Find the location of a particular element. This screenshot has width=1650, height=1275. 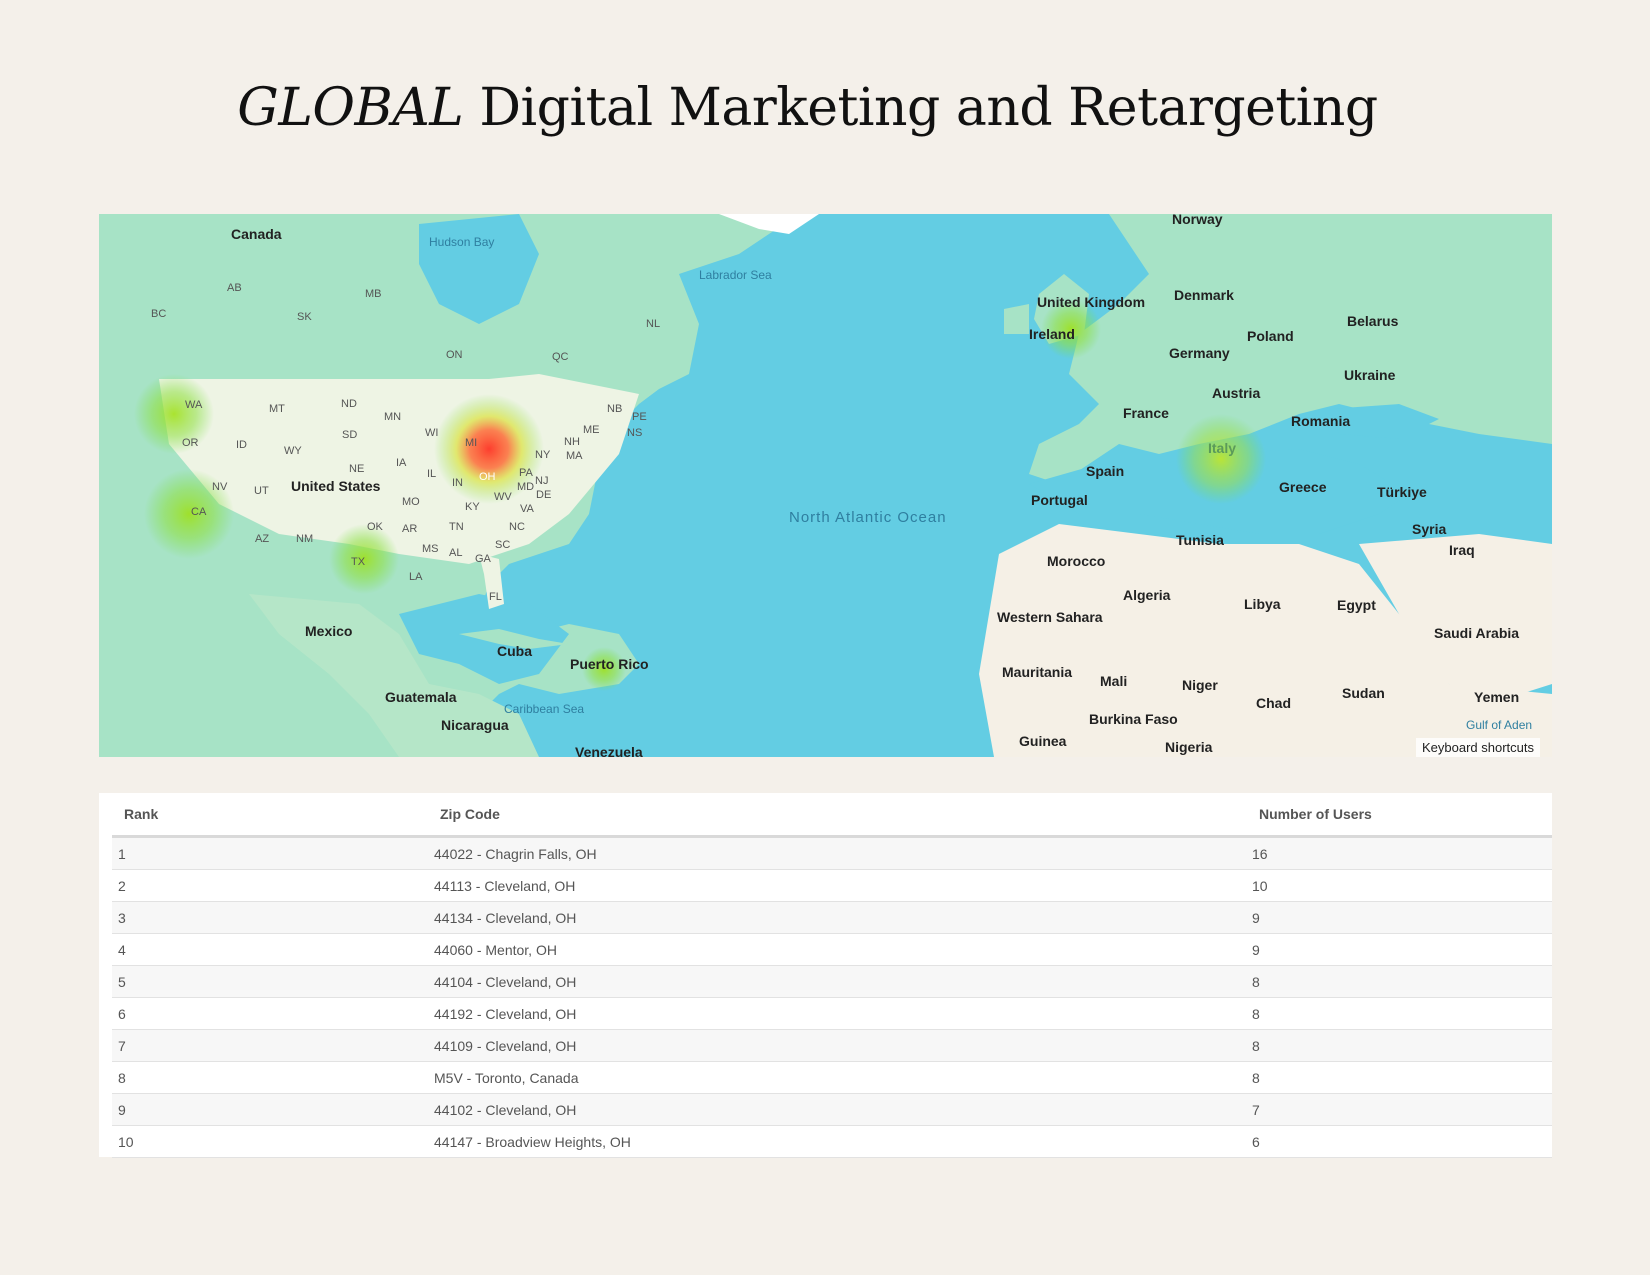

region-label: MA is located at coordinates (574, 456).